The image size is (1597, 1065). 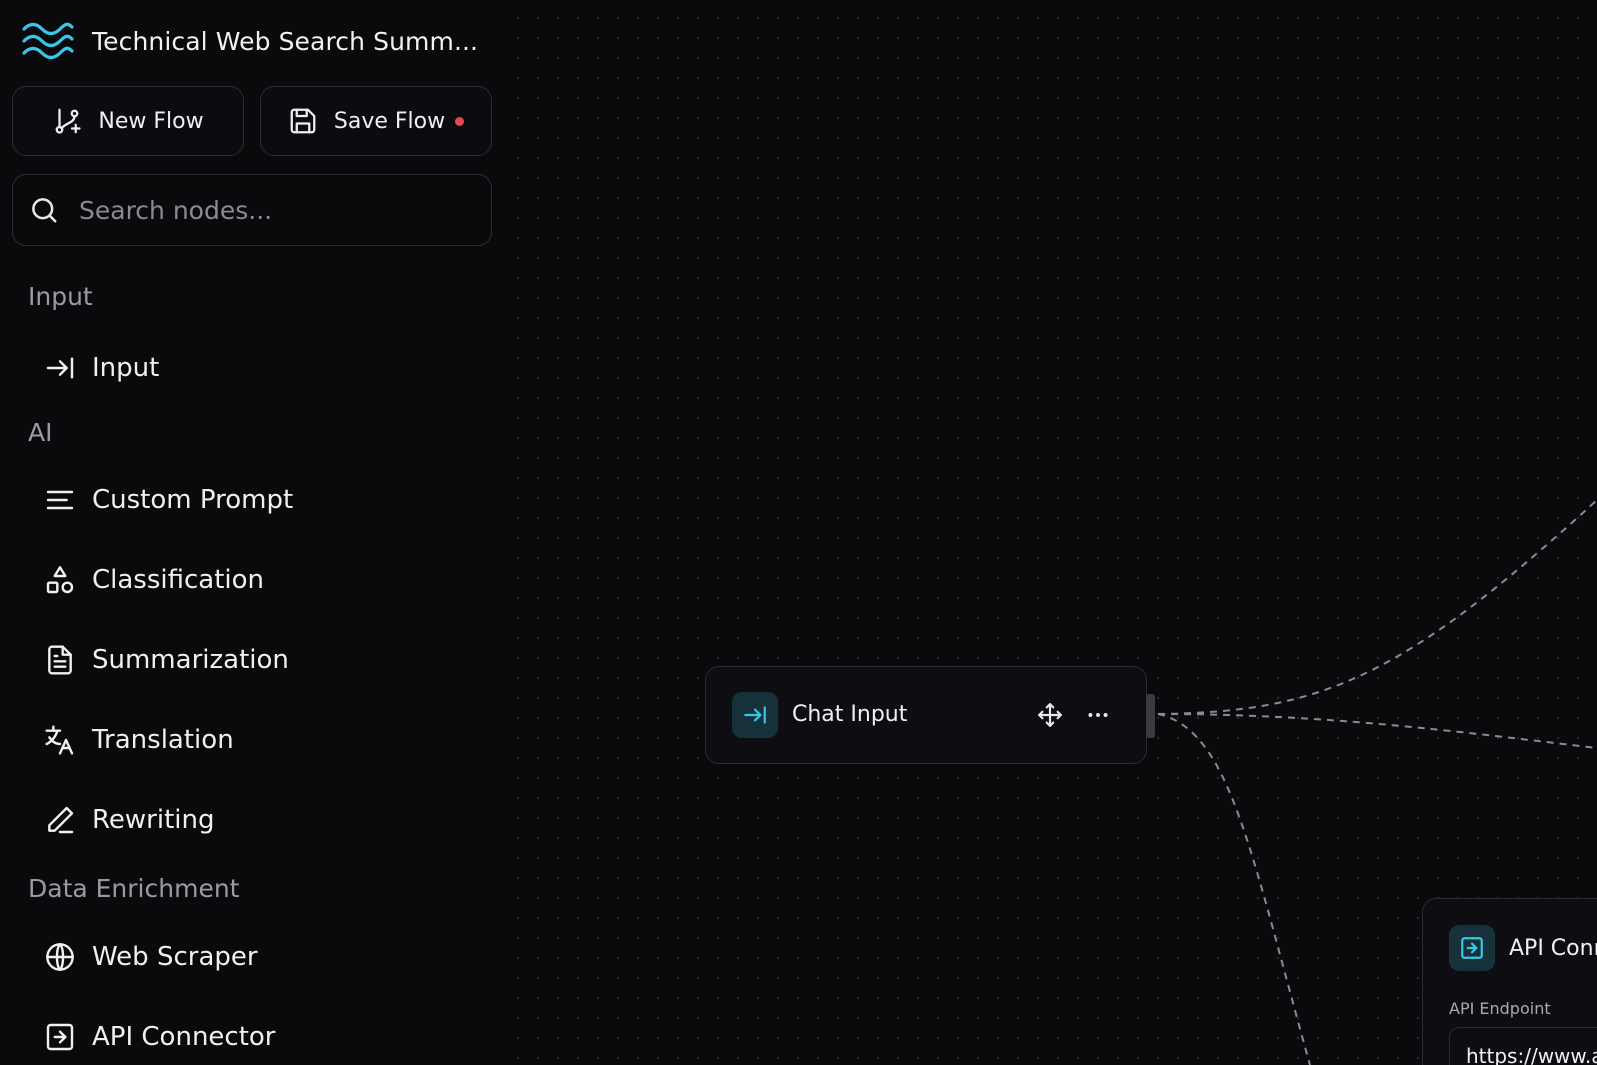 I want to click on save-icon, so click(x=303, y=121).